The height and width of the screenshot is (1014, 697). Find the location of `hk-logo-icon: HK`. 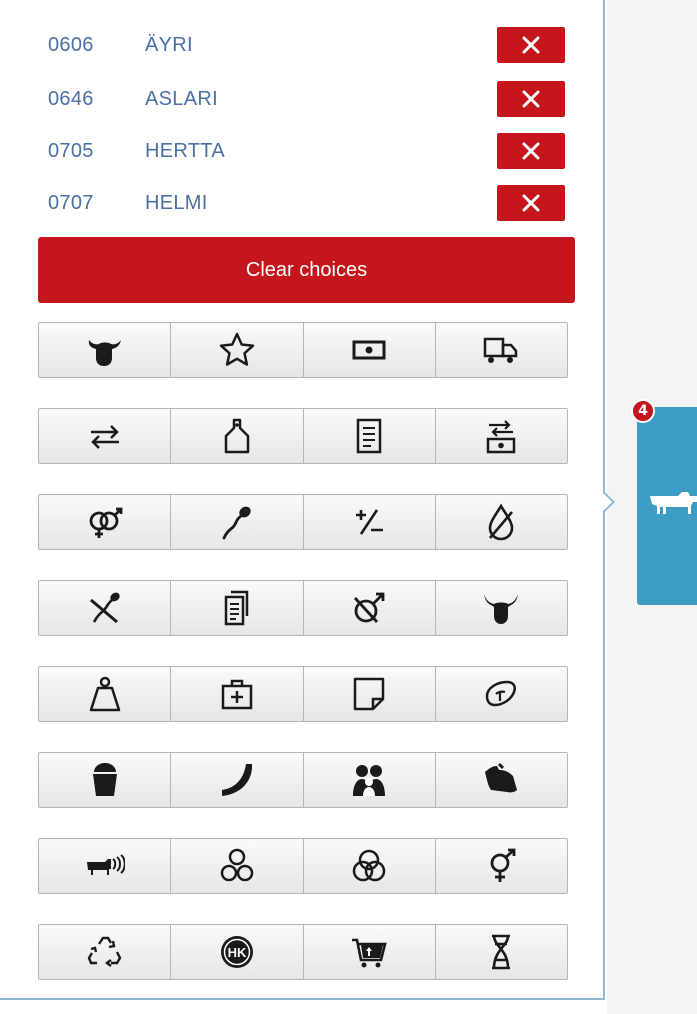

hk-logo-icon: HK is located at coordinates (237, 952).